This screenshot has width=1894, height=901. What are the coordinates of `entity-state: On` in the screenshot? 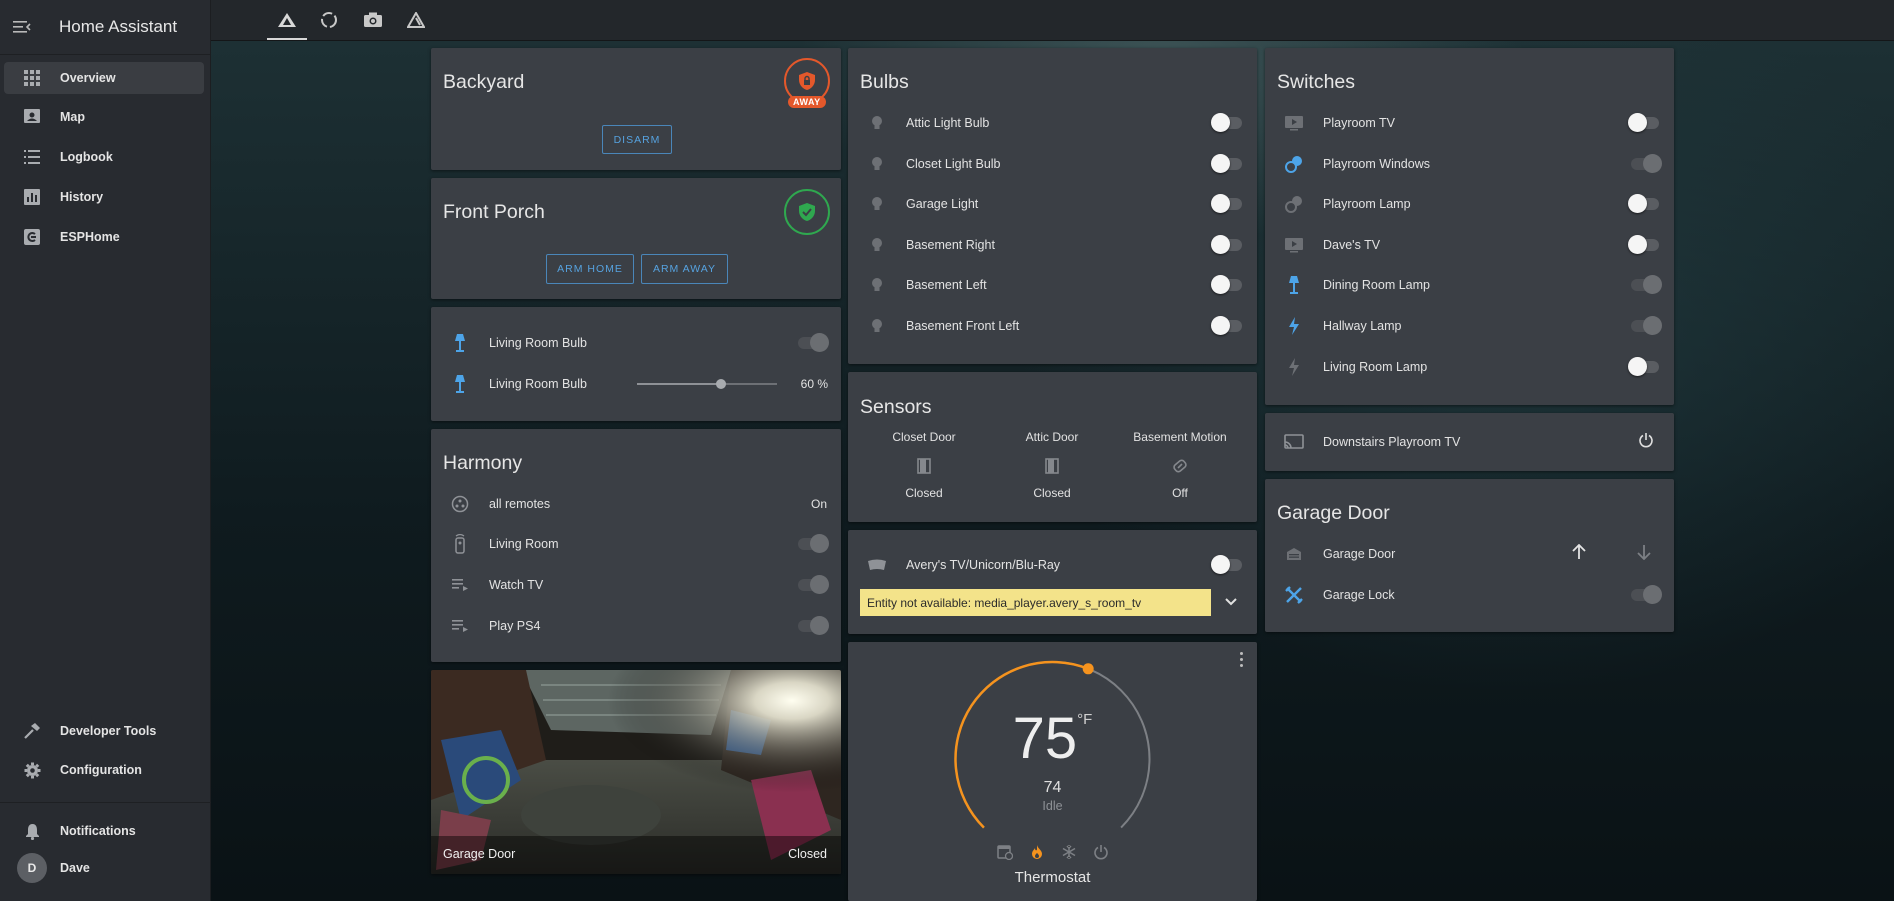 It's located at (818, 504).